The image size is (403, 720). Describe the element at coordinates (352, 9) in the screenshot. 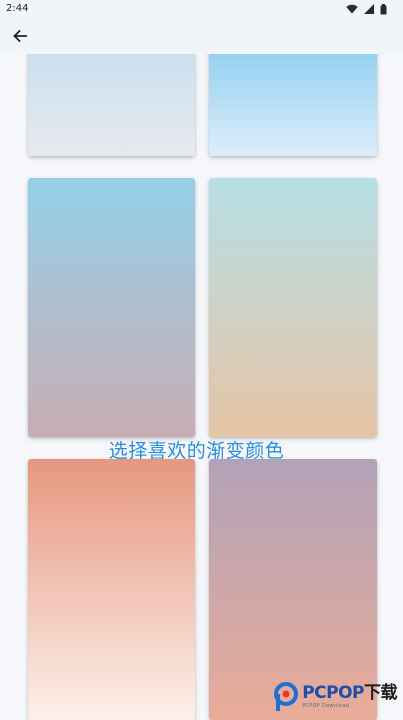

I see `wifi-icon` at that location.